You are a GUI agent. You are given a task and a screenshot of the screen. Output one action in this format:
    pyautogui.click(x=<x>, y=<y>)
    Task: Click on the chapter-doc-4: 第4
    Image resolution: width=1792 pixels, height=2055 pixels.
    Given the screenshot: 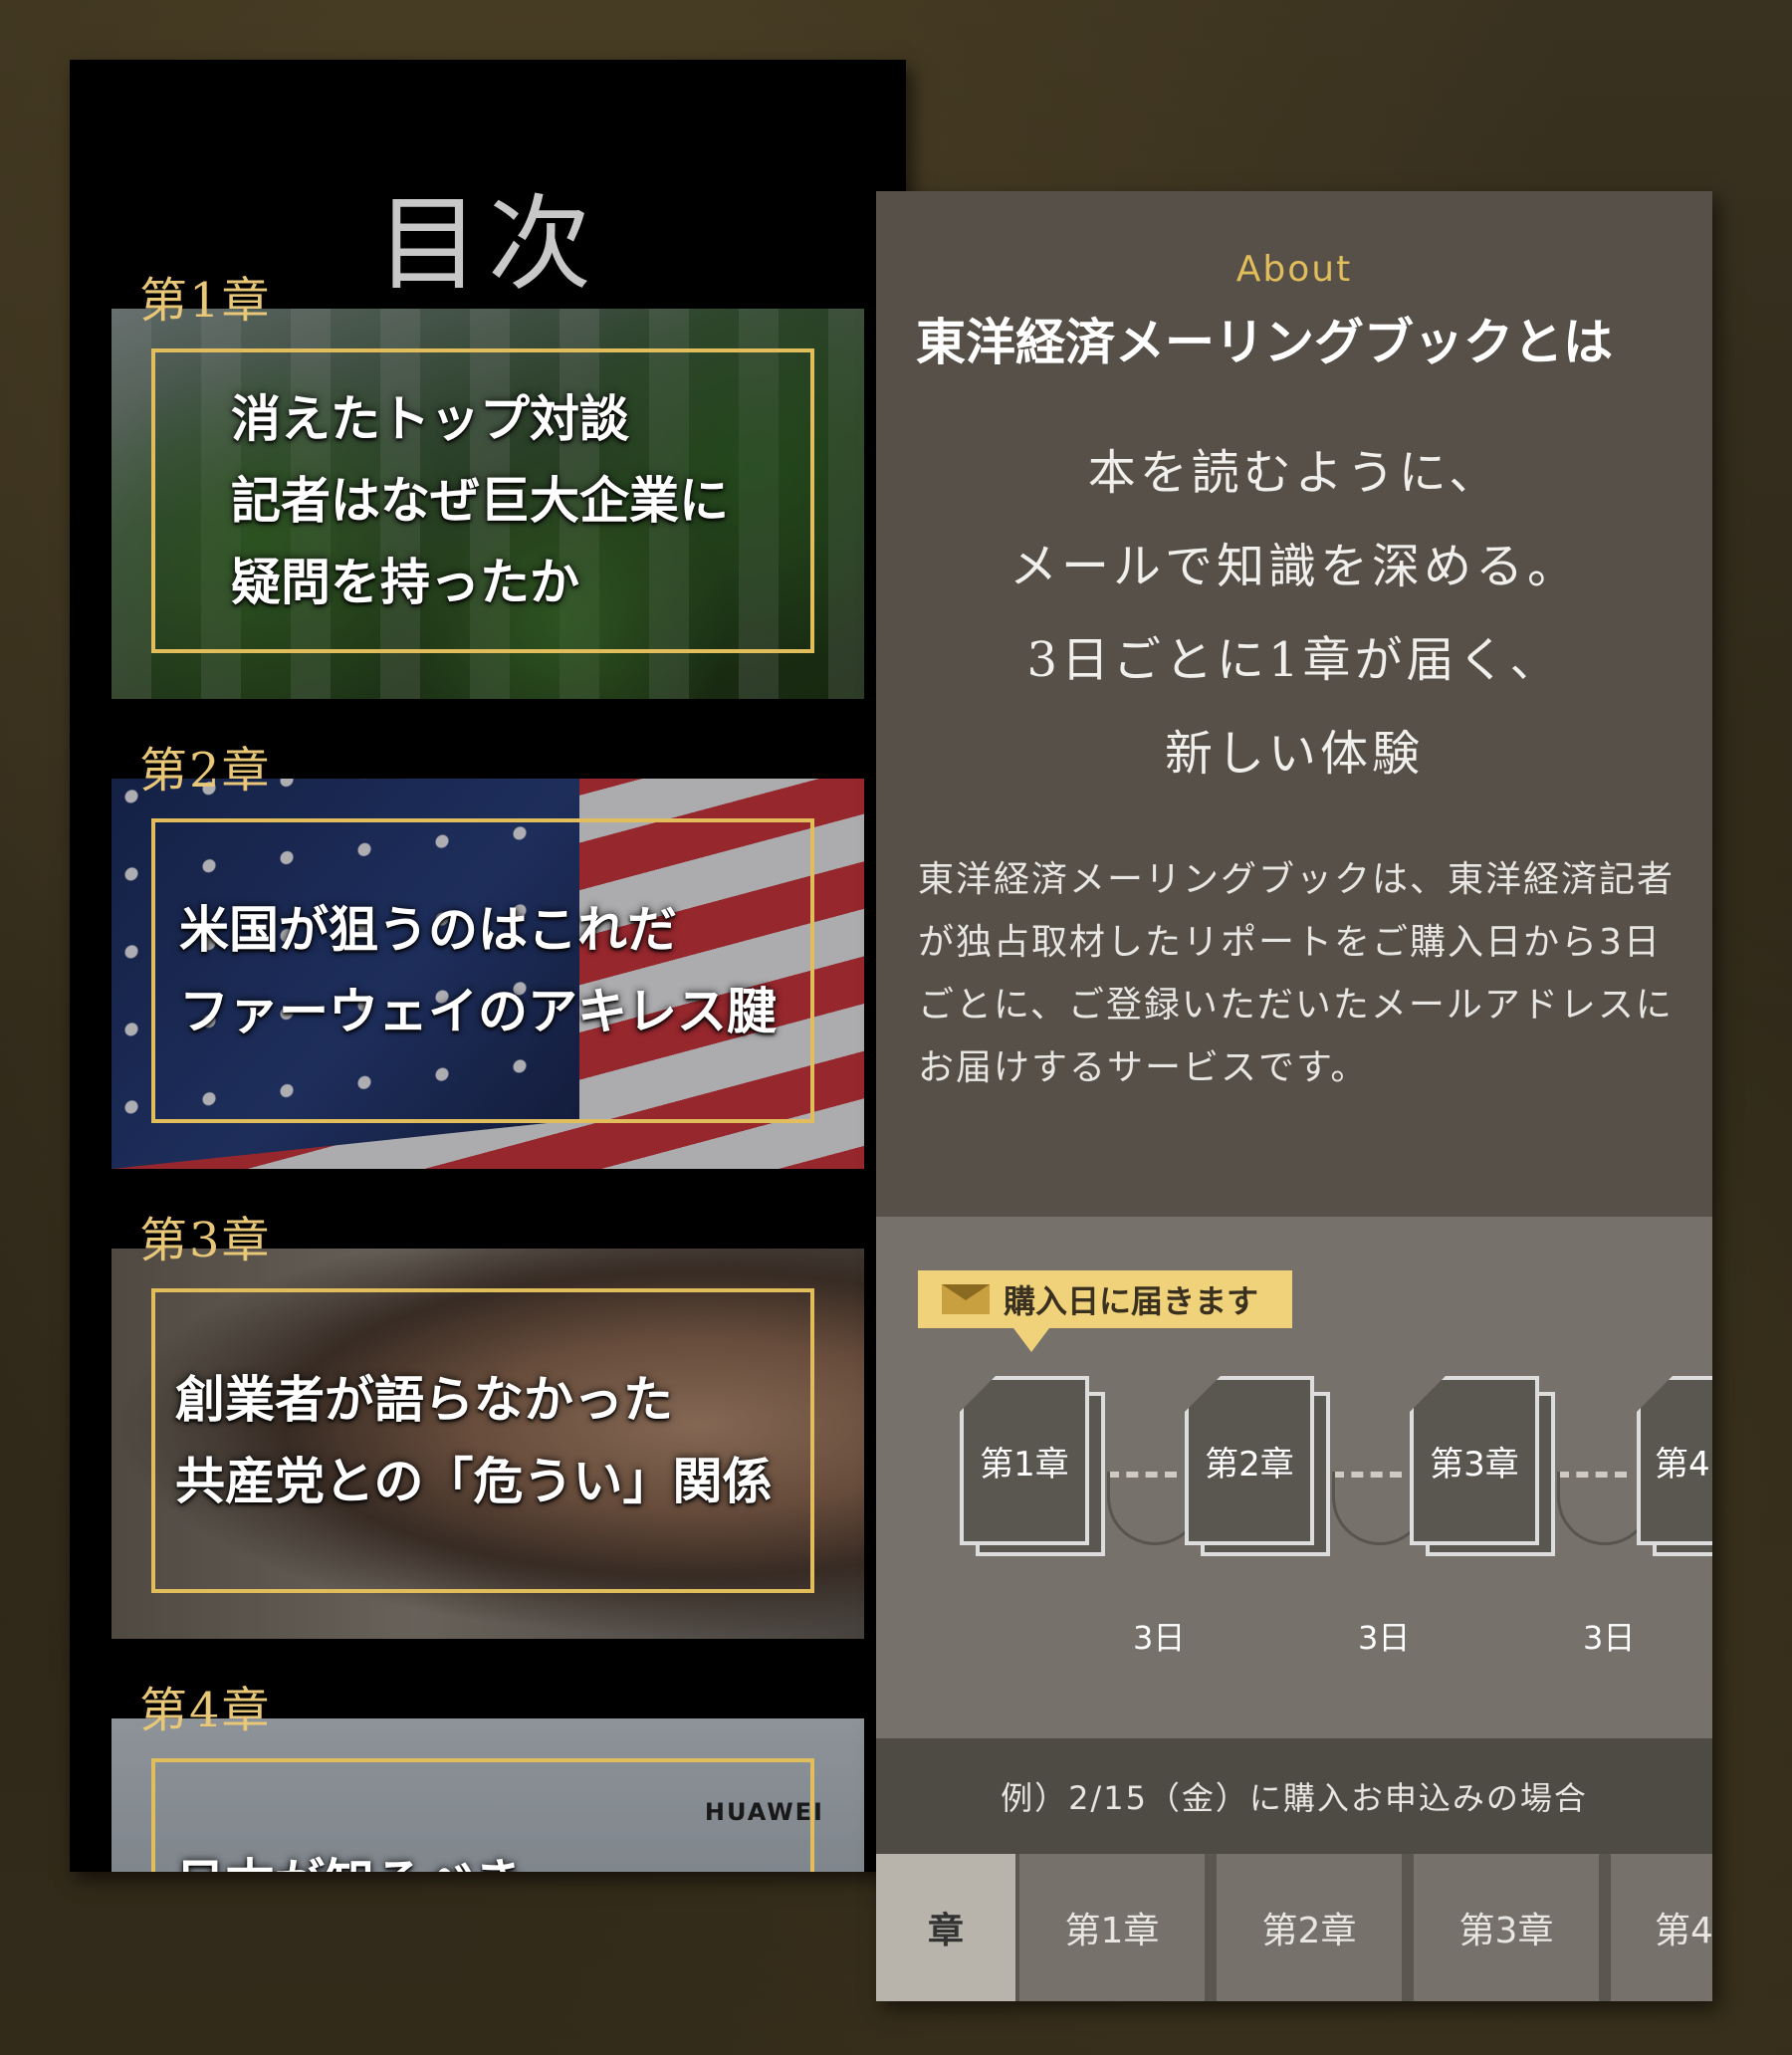 What is the action you would take?
    pyautogui.click(x=1674, y=1466)
    